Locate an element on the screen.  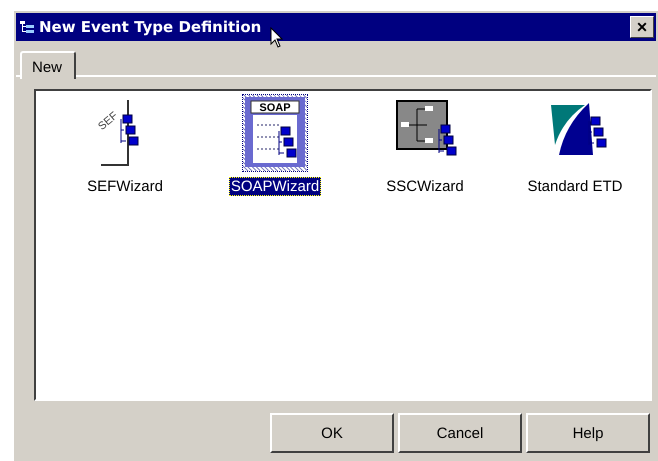
item-label: Standard ETD is located at coordinates (575, 186).